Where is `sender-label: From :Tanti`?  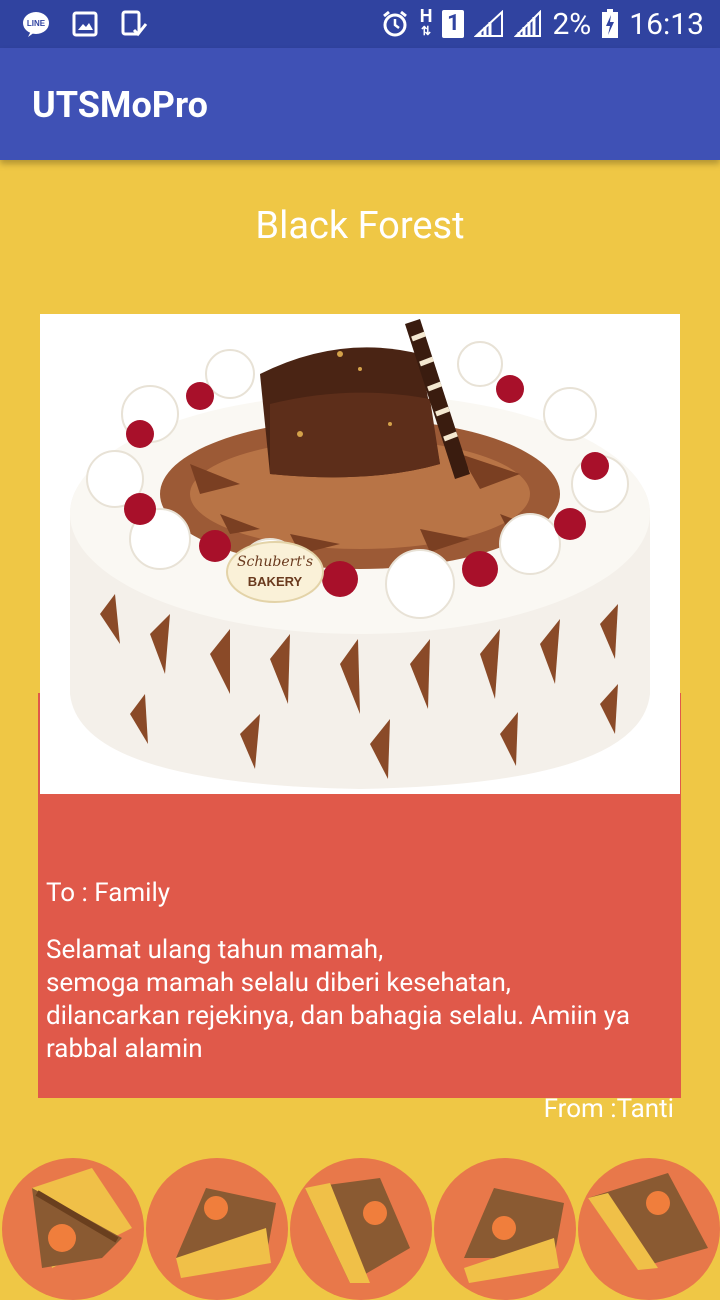 sender-label: From :Tanti is located at coordinates (608, 1109).